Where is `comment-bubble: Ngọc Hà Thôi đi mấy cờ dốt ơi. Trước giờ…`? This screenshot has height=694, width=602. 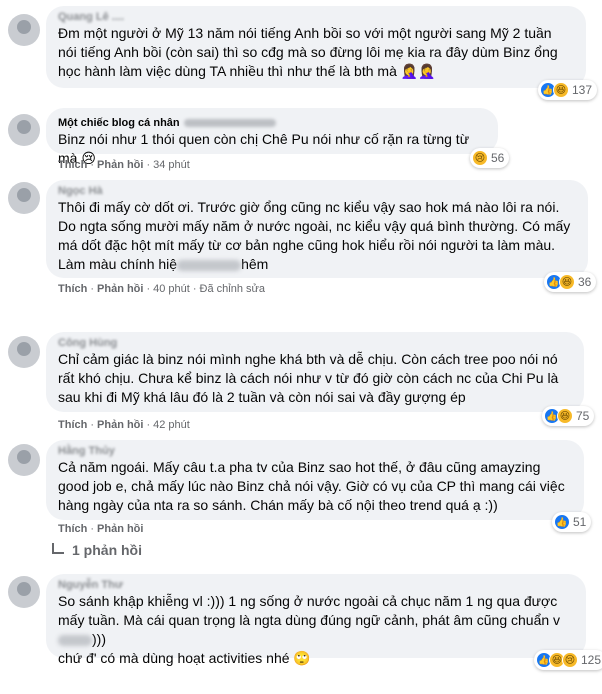
comment-bubble: Ngọc Hà Thôi đi mấy cờ dốt ơi. Trước giờ… is located at coordinates (317, 229).